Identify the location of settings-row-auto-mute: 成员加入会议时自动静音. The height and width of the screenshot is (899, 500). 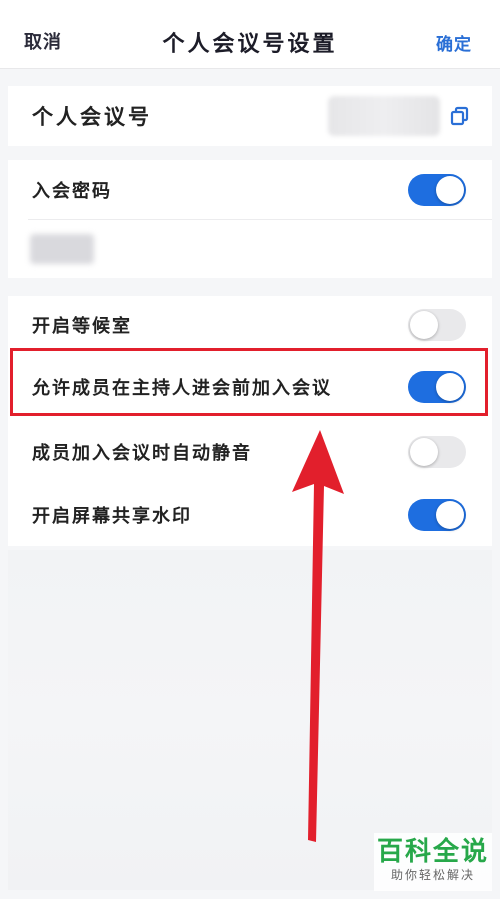
(250, 452).